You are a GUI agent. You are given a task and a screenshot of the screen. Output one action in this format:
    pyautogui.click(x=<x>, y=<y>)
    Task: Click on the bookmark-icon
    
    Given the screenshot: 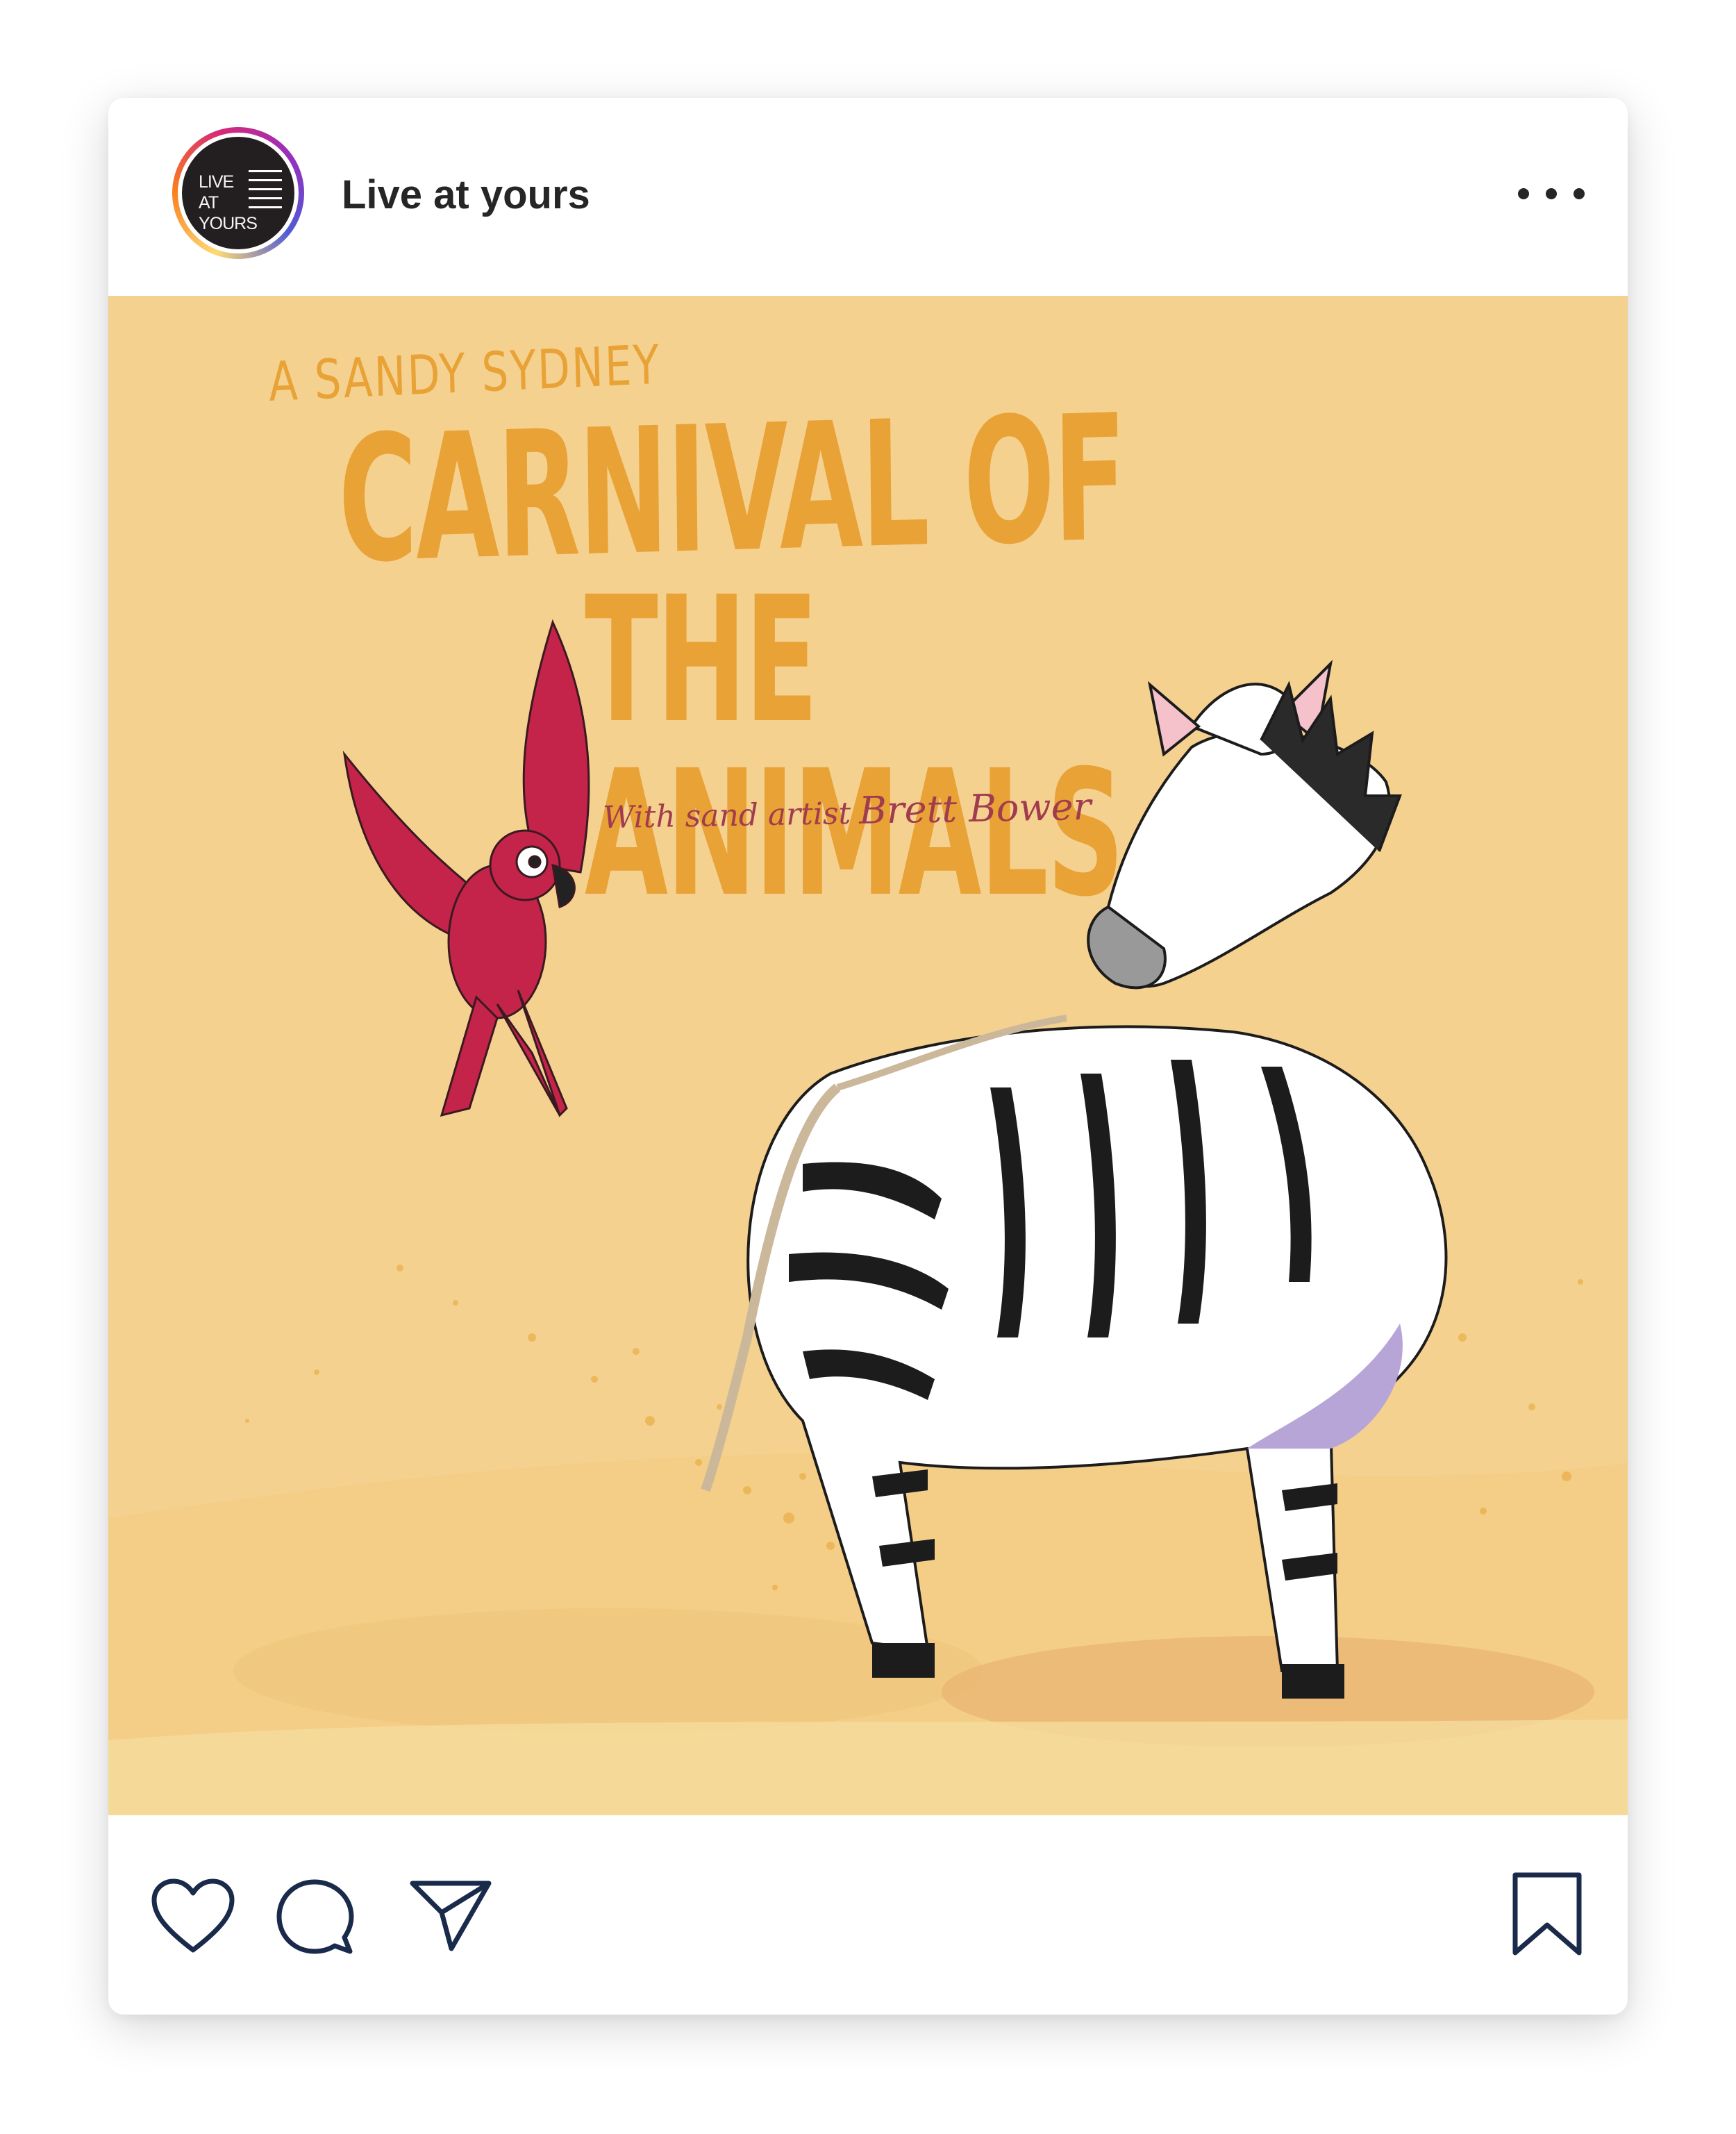 What is the action you would take?
    pyautogui.click(x=1547, y=1914)
    